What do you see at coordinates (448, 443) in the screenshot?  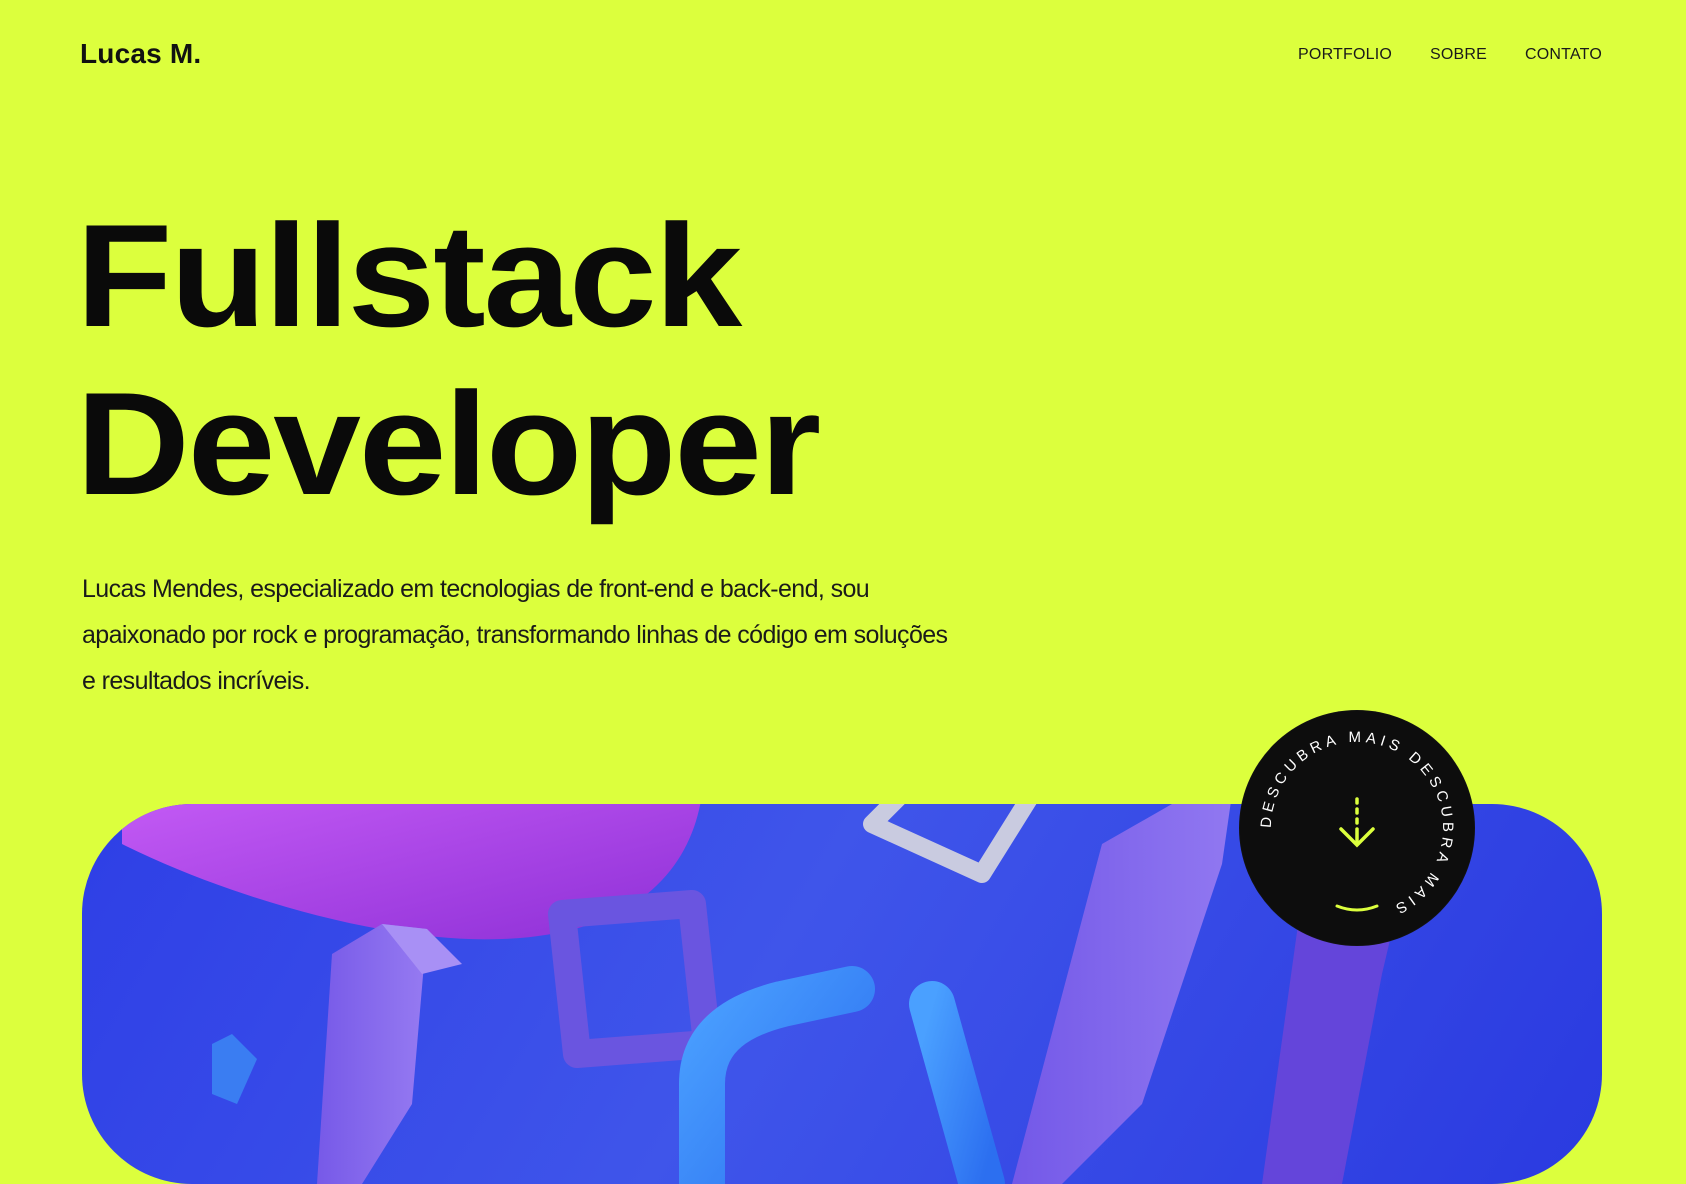 I see `hero-title-line-2: Developer` at bounding box center [448, 443].